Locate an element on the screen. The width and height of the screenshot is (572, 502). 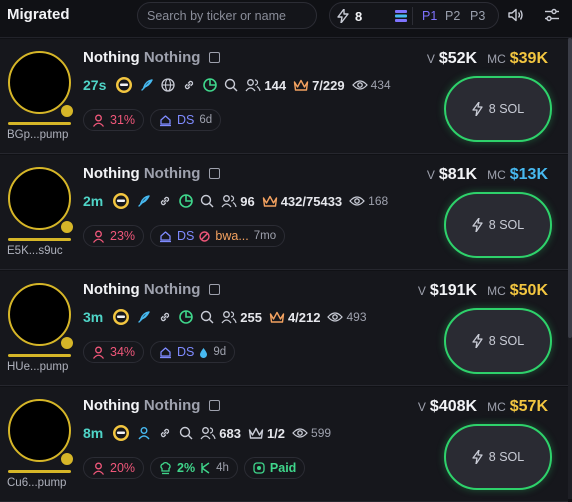
token-badges: 31% DS 6d is located at coordinates (152, 120).